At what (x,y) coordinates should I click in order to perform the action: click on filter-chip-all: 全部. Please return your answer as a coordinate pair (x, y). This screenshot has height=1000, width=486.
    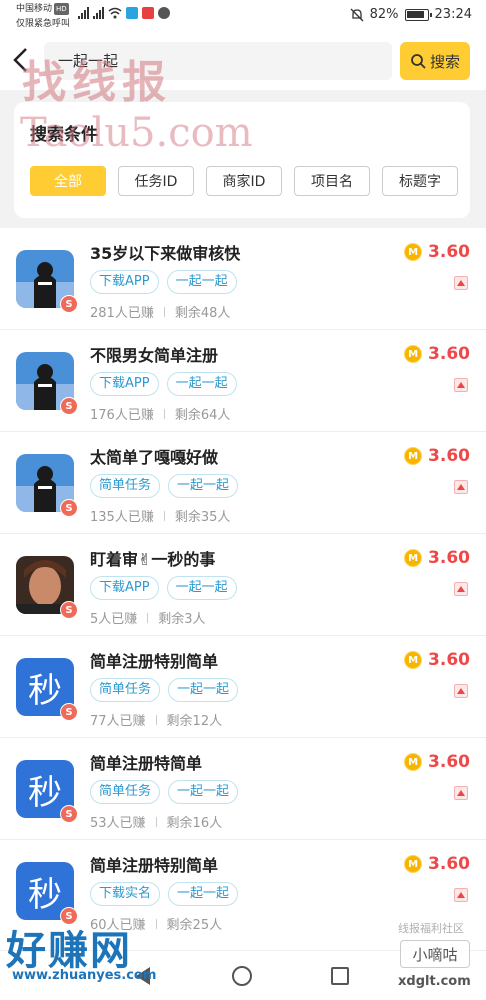
    Looking at the image, I should click on (68, 181).